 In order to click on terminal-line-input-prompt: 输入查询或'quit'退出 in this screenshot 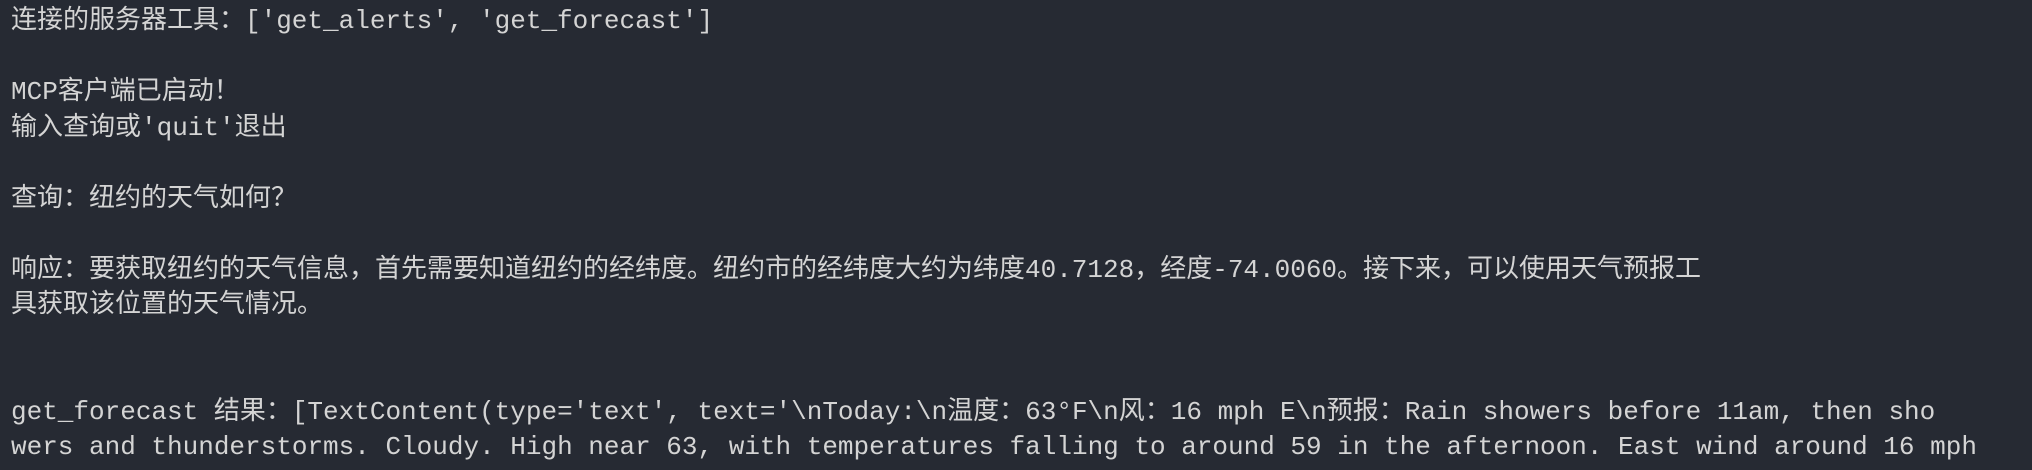, I will do `click(149, 127)`.